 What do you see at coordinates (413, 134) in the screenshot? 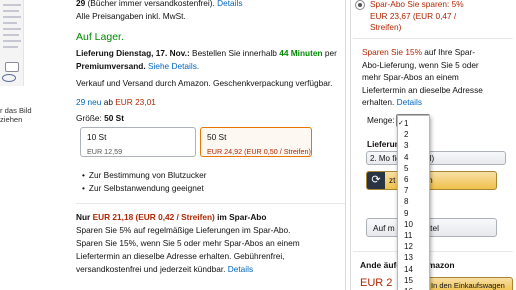
I see `quantity-option: 2` at bounding box center [413, 134].